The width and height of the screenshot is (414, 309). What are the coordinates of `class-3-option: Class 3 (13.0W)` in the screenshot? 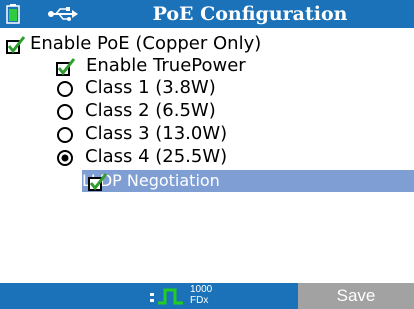 It's located at (235, 134).